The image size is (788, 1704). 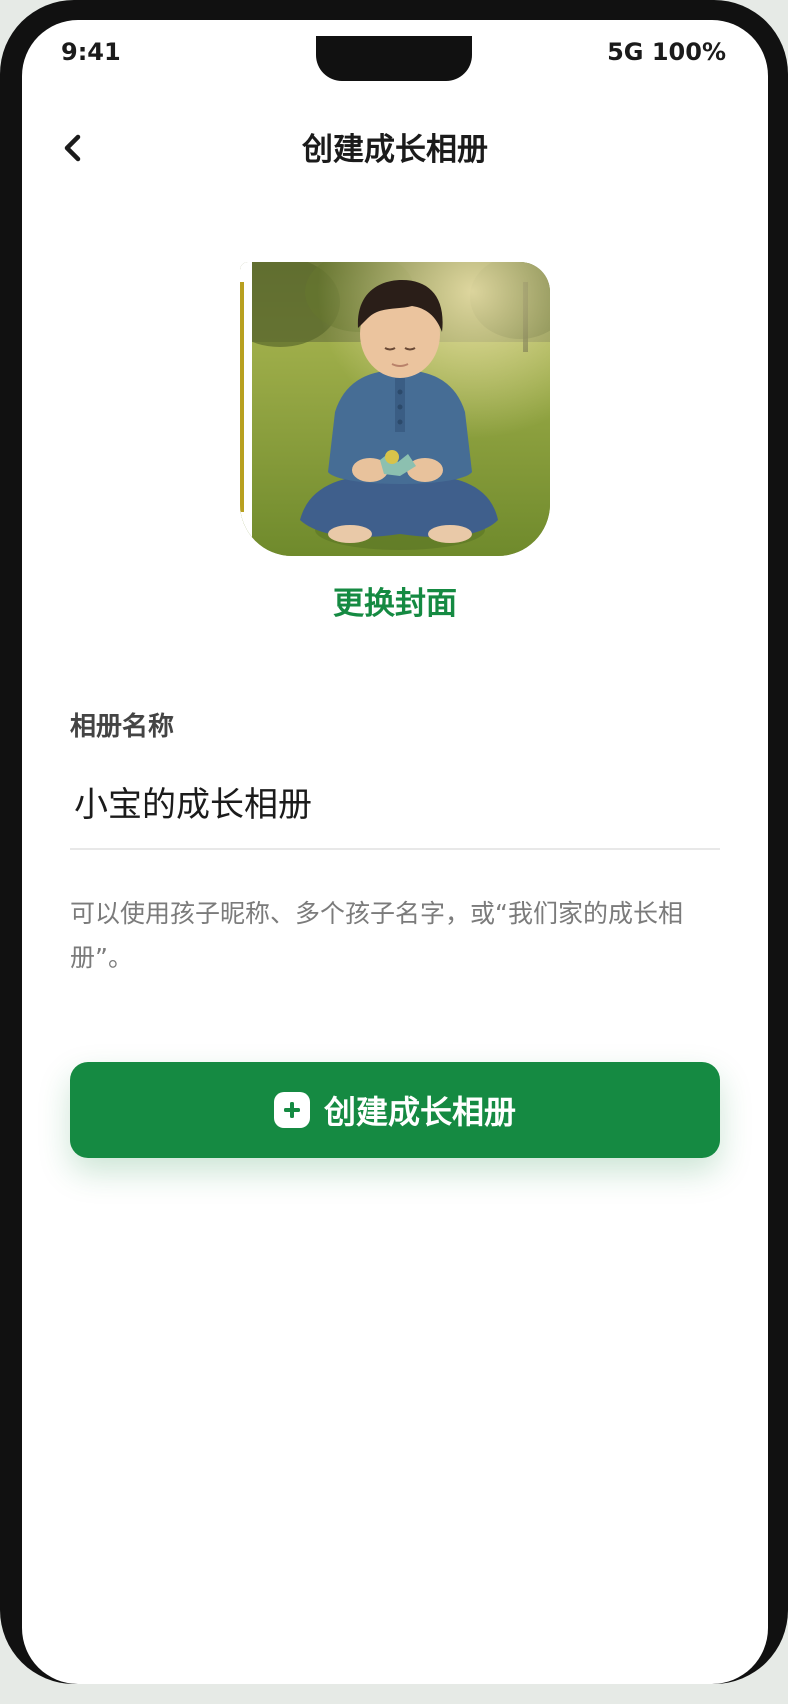 I want to click on cover-image, so click(x=395, y=409).